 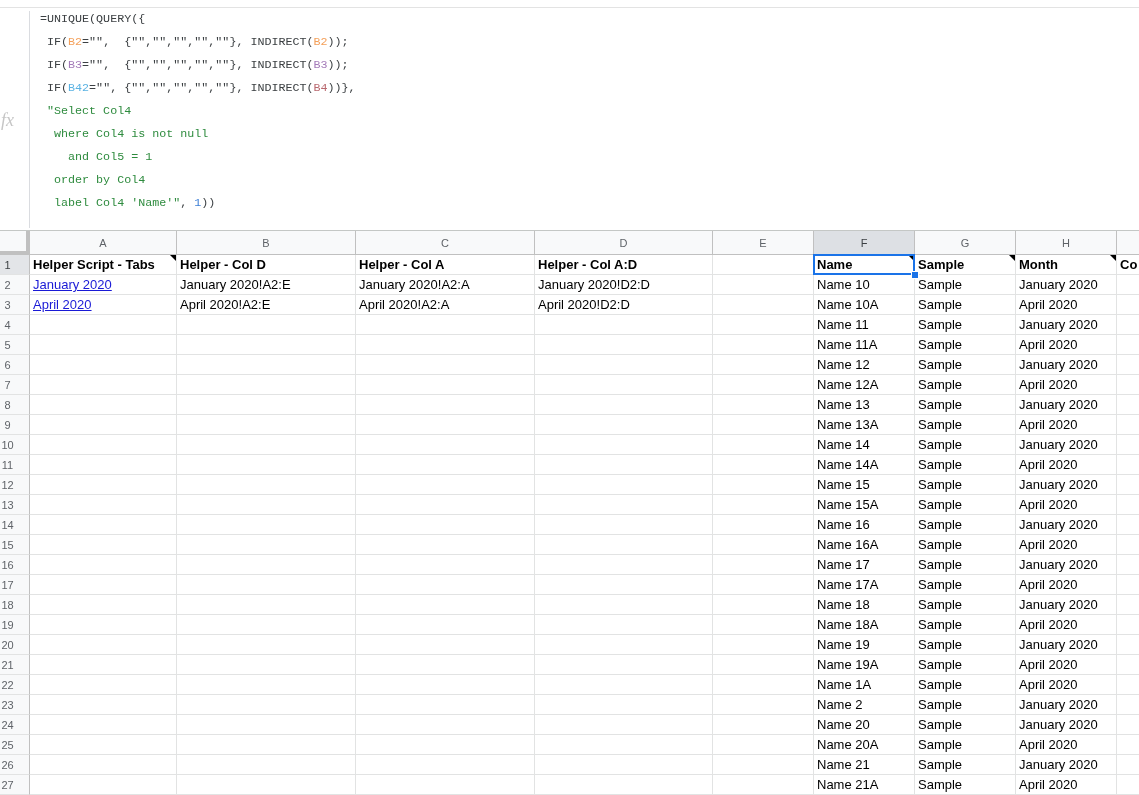 I want to click on row-header: 18, so click(x=15, y=605).